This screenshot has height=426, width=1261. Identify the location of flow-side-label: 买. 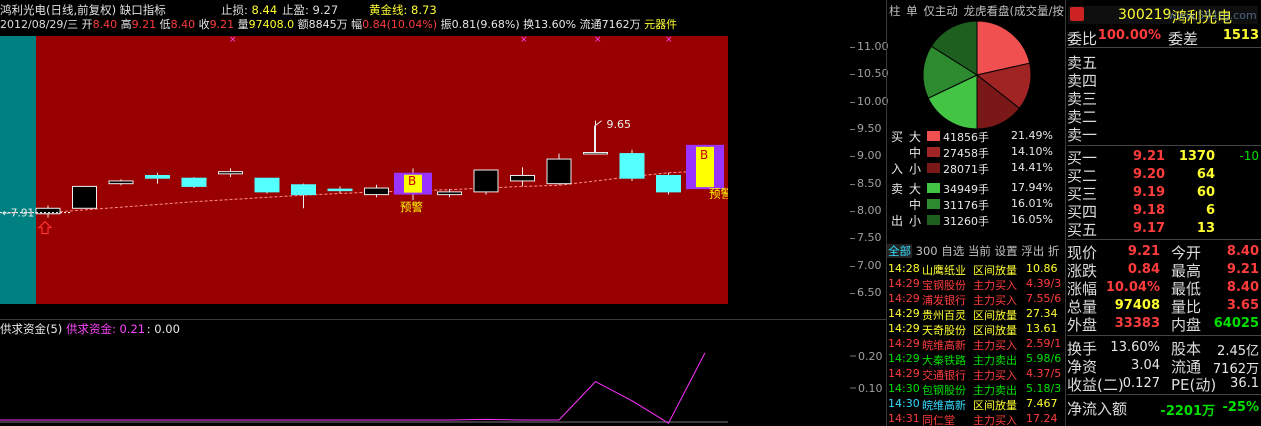
(897, 137).